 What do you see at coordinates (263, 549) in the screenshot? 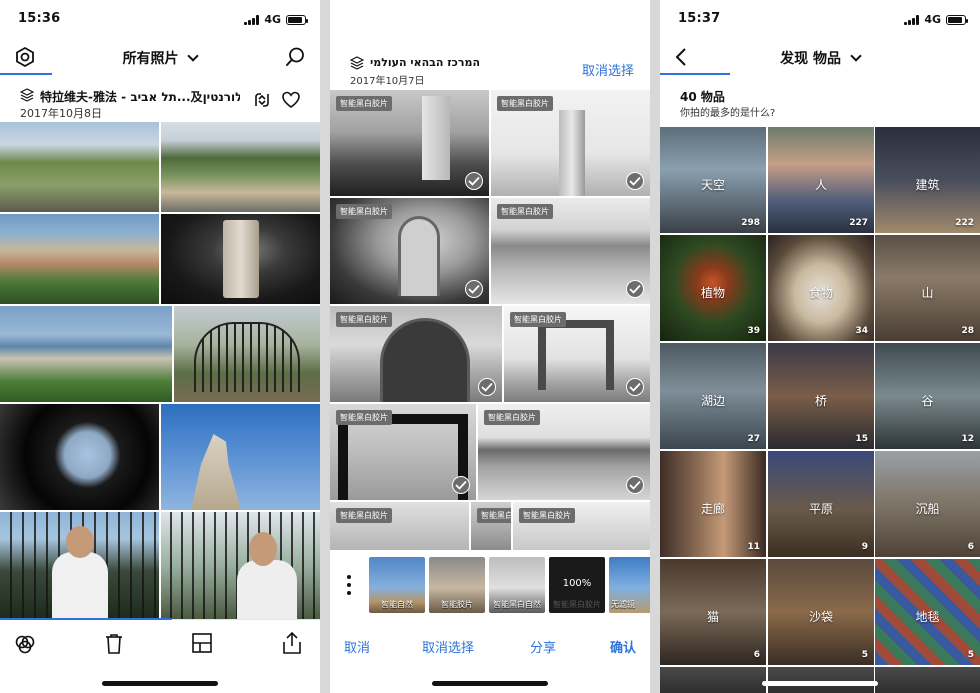
I see `photo-person-head` at bounding box center [263, 549].